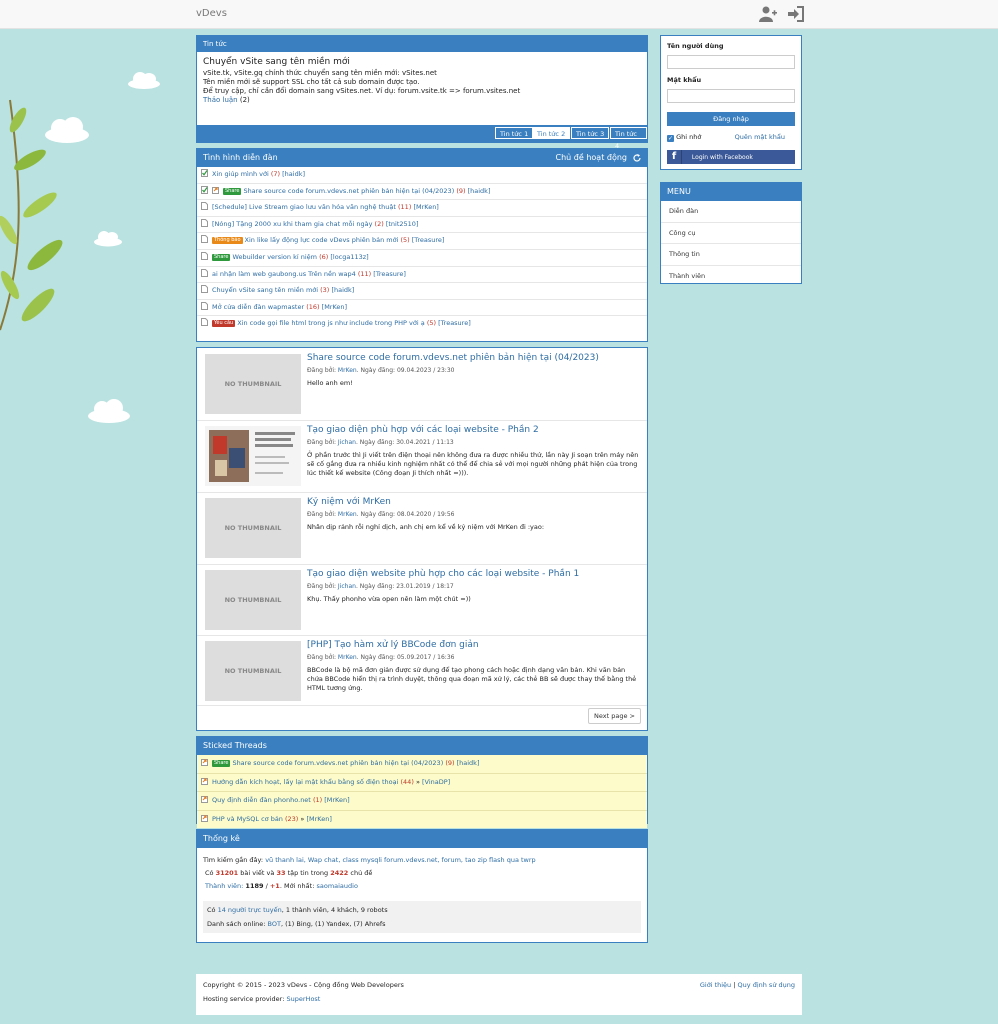  What do you see at coordinates (204, 222) in the screenshot?
I see `document-icon` at bounding box center [204, 222].